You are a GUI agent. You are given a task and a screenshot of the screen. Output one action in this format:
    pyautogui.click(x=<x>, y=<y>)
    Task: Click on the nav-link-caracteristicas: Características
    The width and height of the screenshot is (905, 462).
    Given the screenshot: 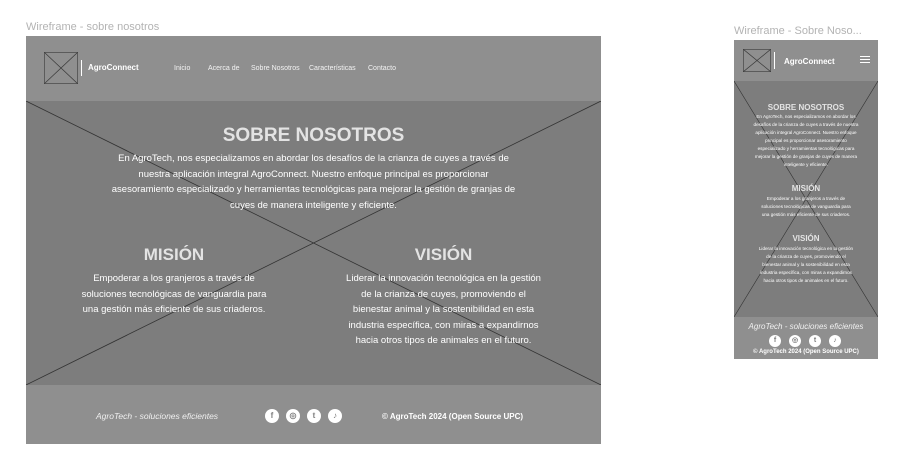 What is the action you would take?
    pyautogui.click(x=332, y=68)
    